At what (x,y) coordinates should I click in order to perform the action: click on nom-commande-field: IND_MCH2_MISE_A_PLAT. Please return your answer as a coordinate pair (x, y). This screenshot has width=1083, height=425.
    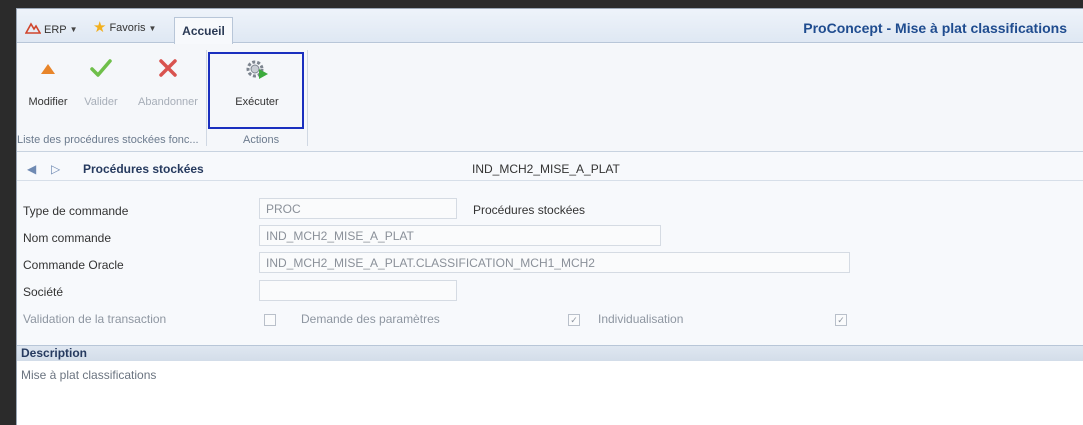
    Looking at the image, I should click on (460, 235).